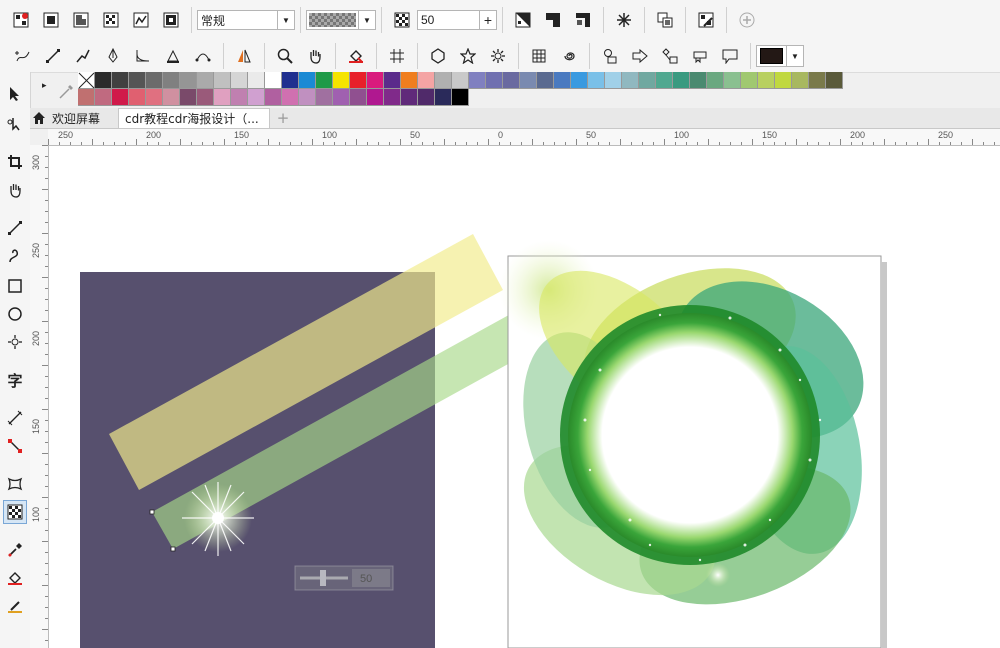 The width and height of the screenshot is (1000, 648). Describe the element at coordinates (15, 162) in the screenshot. I see `crop-tool-icon` at that location.